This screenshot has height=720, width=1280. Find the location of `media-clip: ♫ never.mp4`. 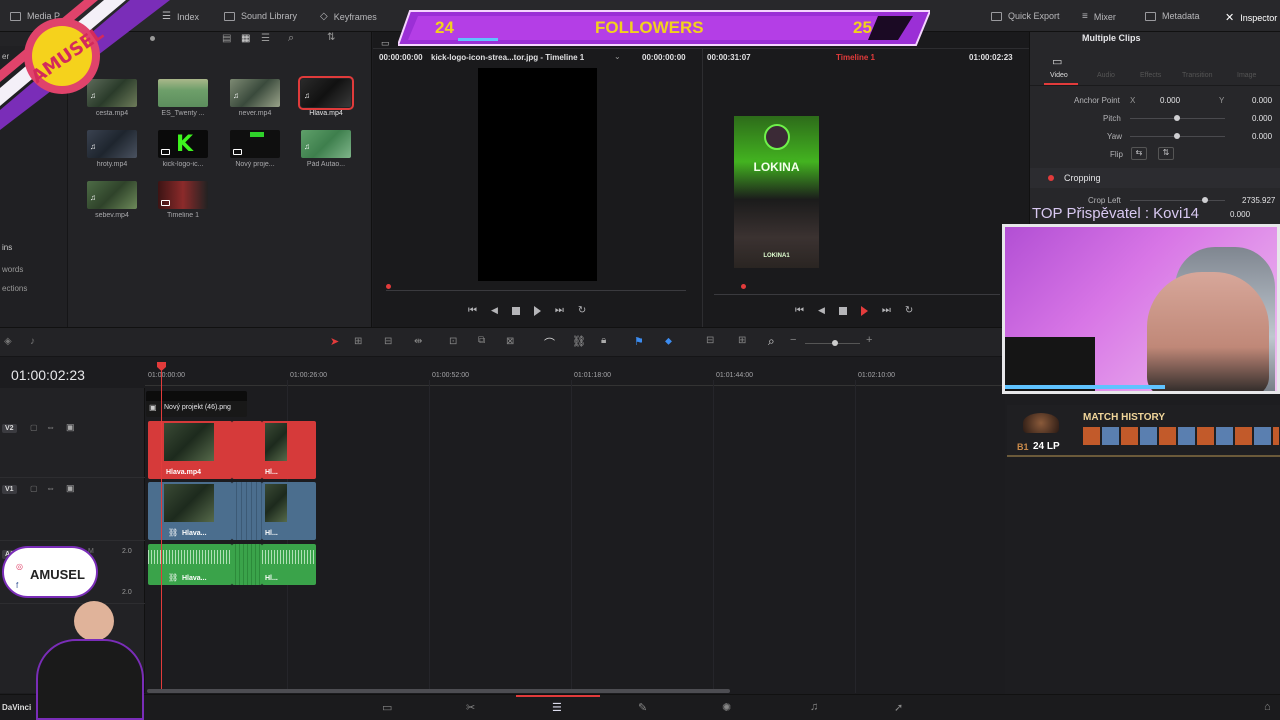

media-clip: ♫ never.mp4 is located at coordinates (255, 98).